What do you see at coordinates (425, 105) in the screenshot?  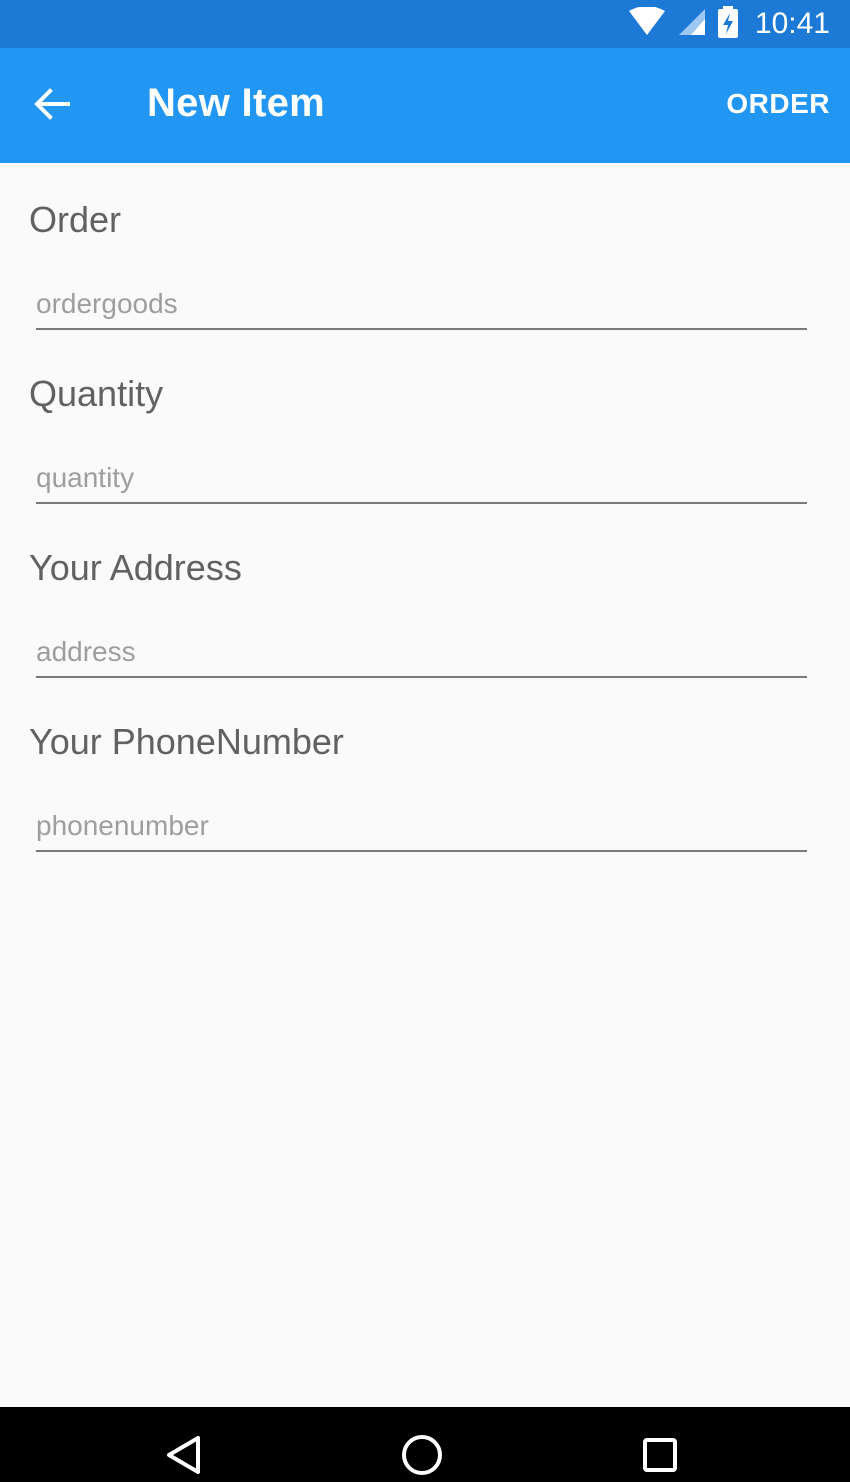 I see `app-bar: New Item ORDER` at bounding box center [425, 105].